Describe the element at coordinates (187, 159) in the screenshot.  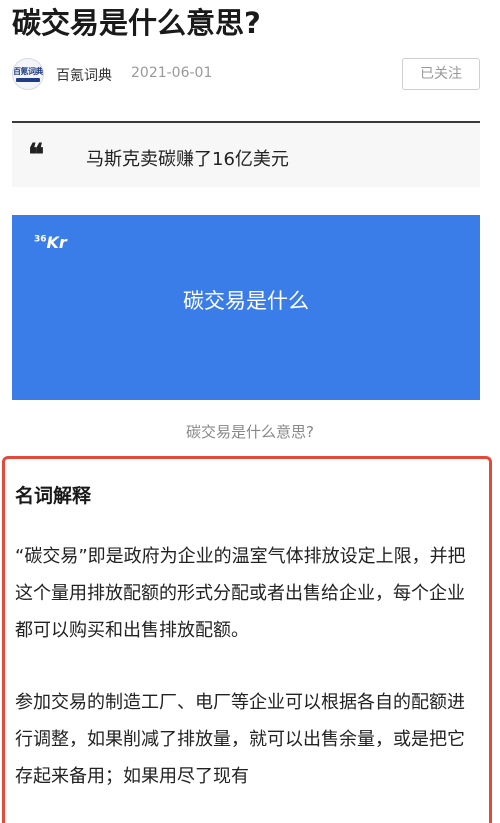
I see `quote-text: 马斯克卖碳赚了16亿美元` at that location.